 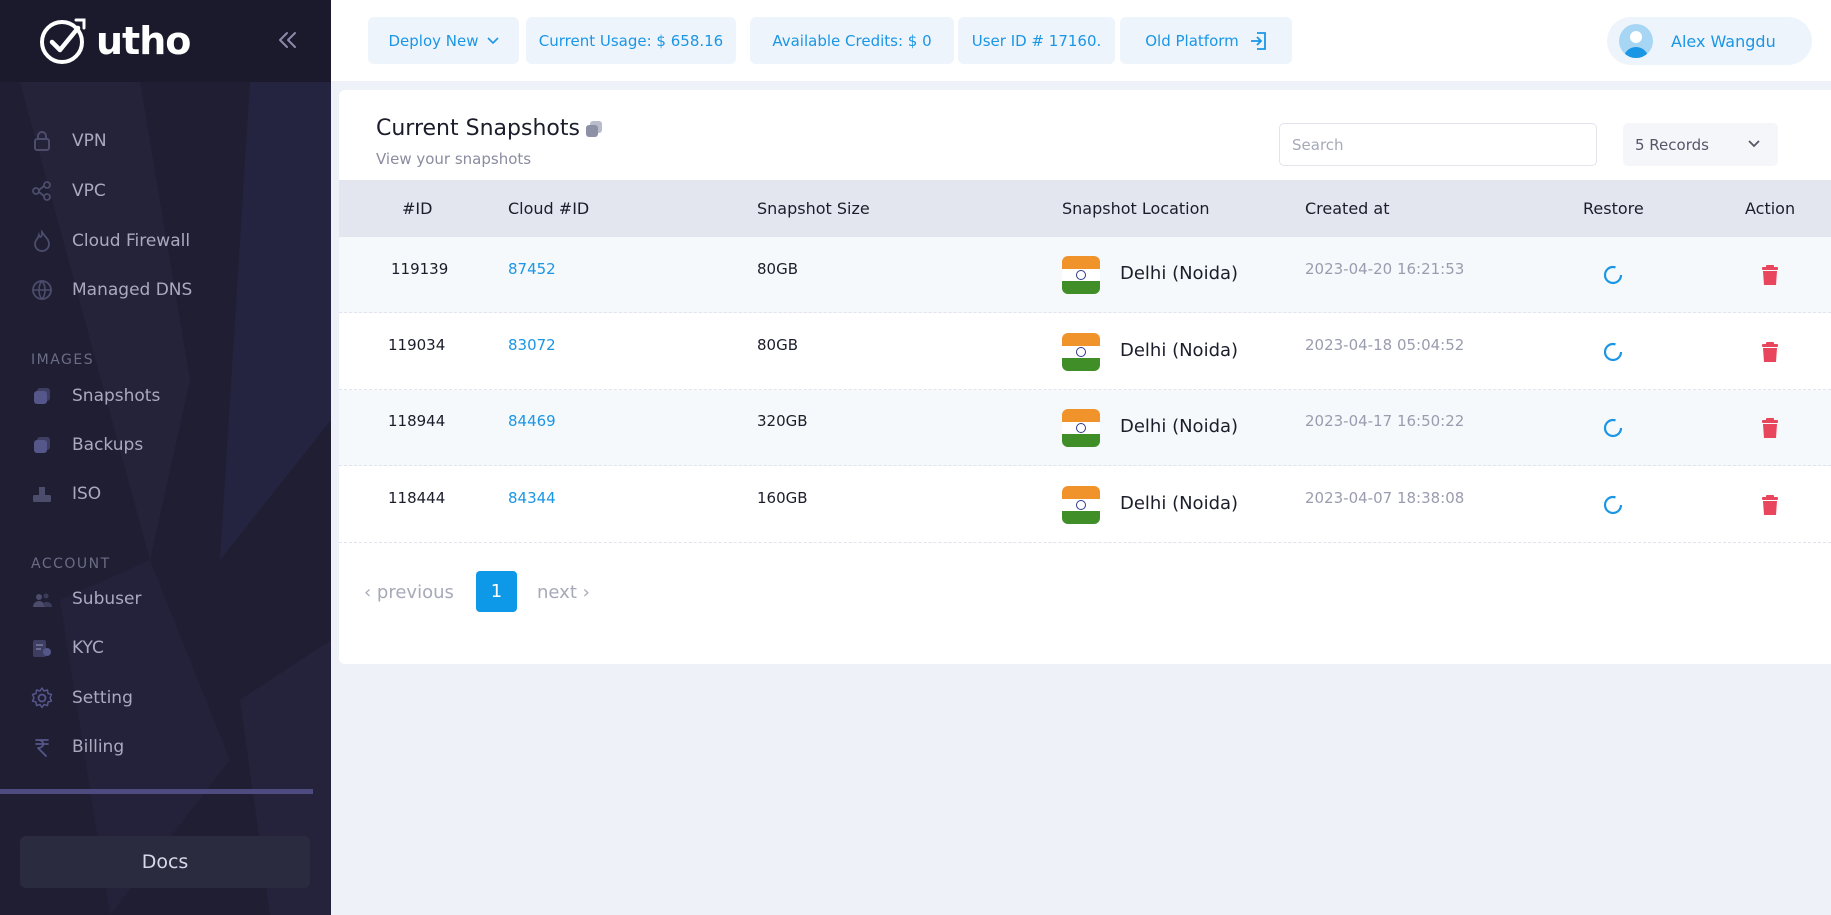 I want to click on sidebar-item-kyc: KYC, so click(x=67, y=648).